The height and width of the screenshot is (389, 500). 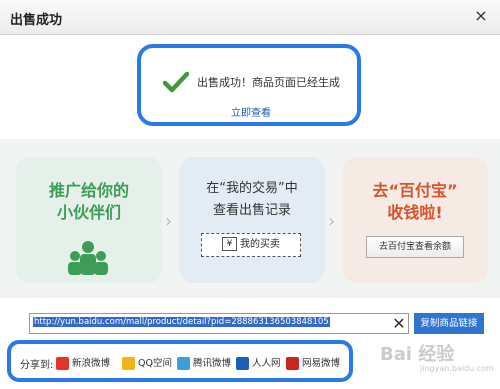 What do you see at coordinates (260, 244) in the screenshot?
I see `my-trades-label: 我的买卖` at bounding box center [260, 244].